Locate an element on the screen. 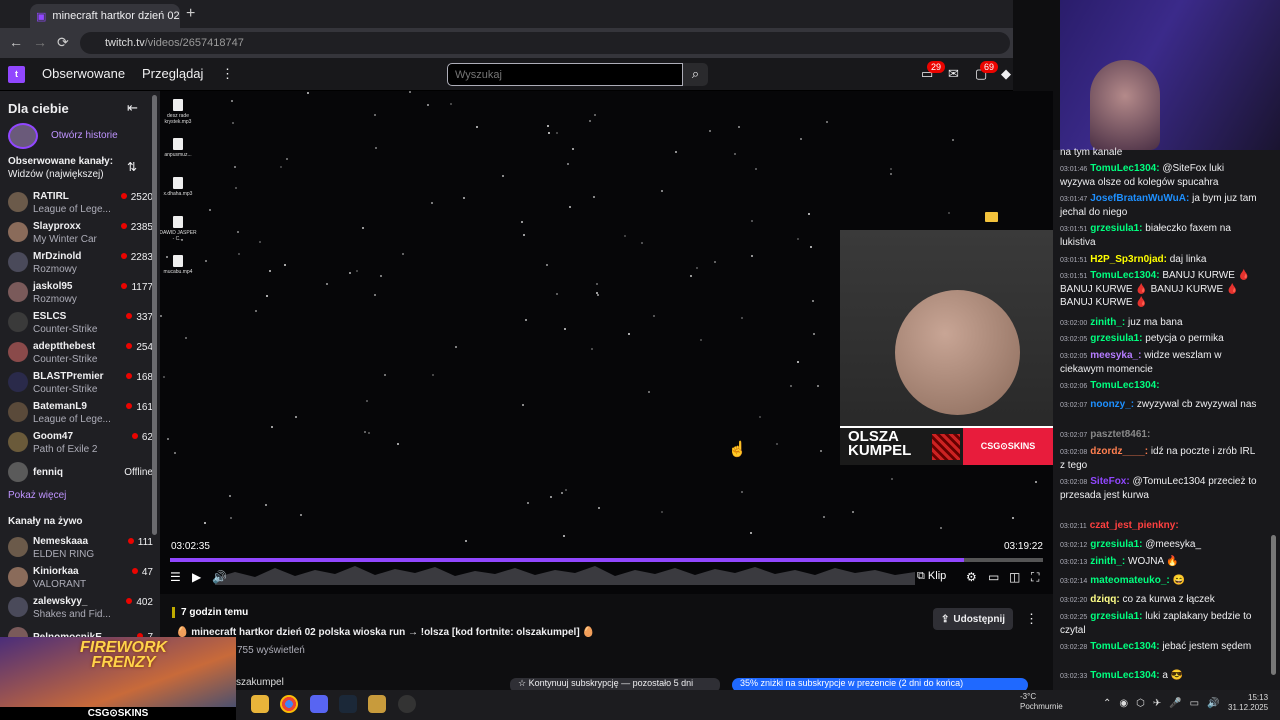 The height and width of the screenshot is (720, 1280). fullscreen-icon: ⛶ is located at coordinates (1035, 577).